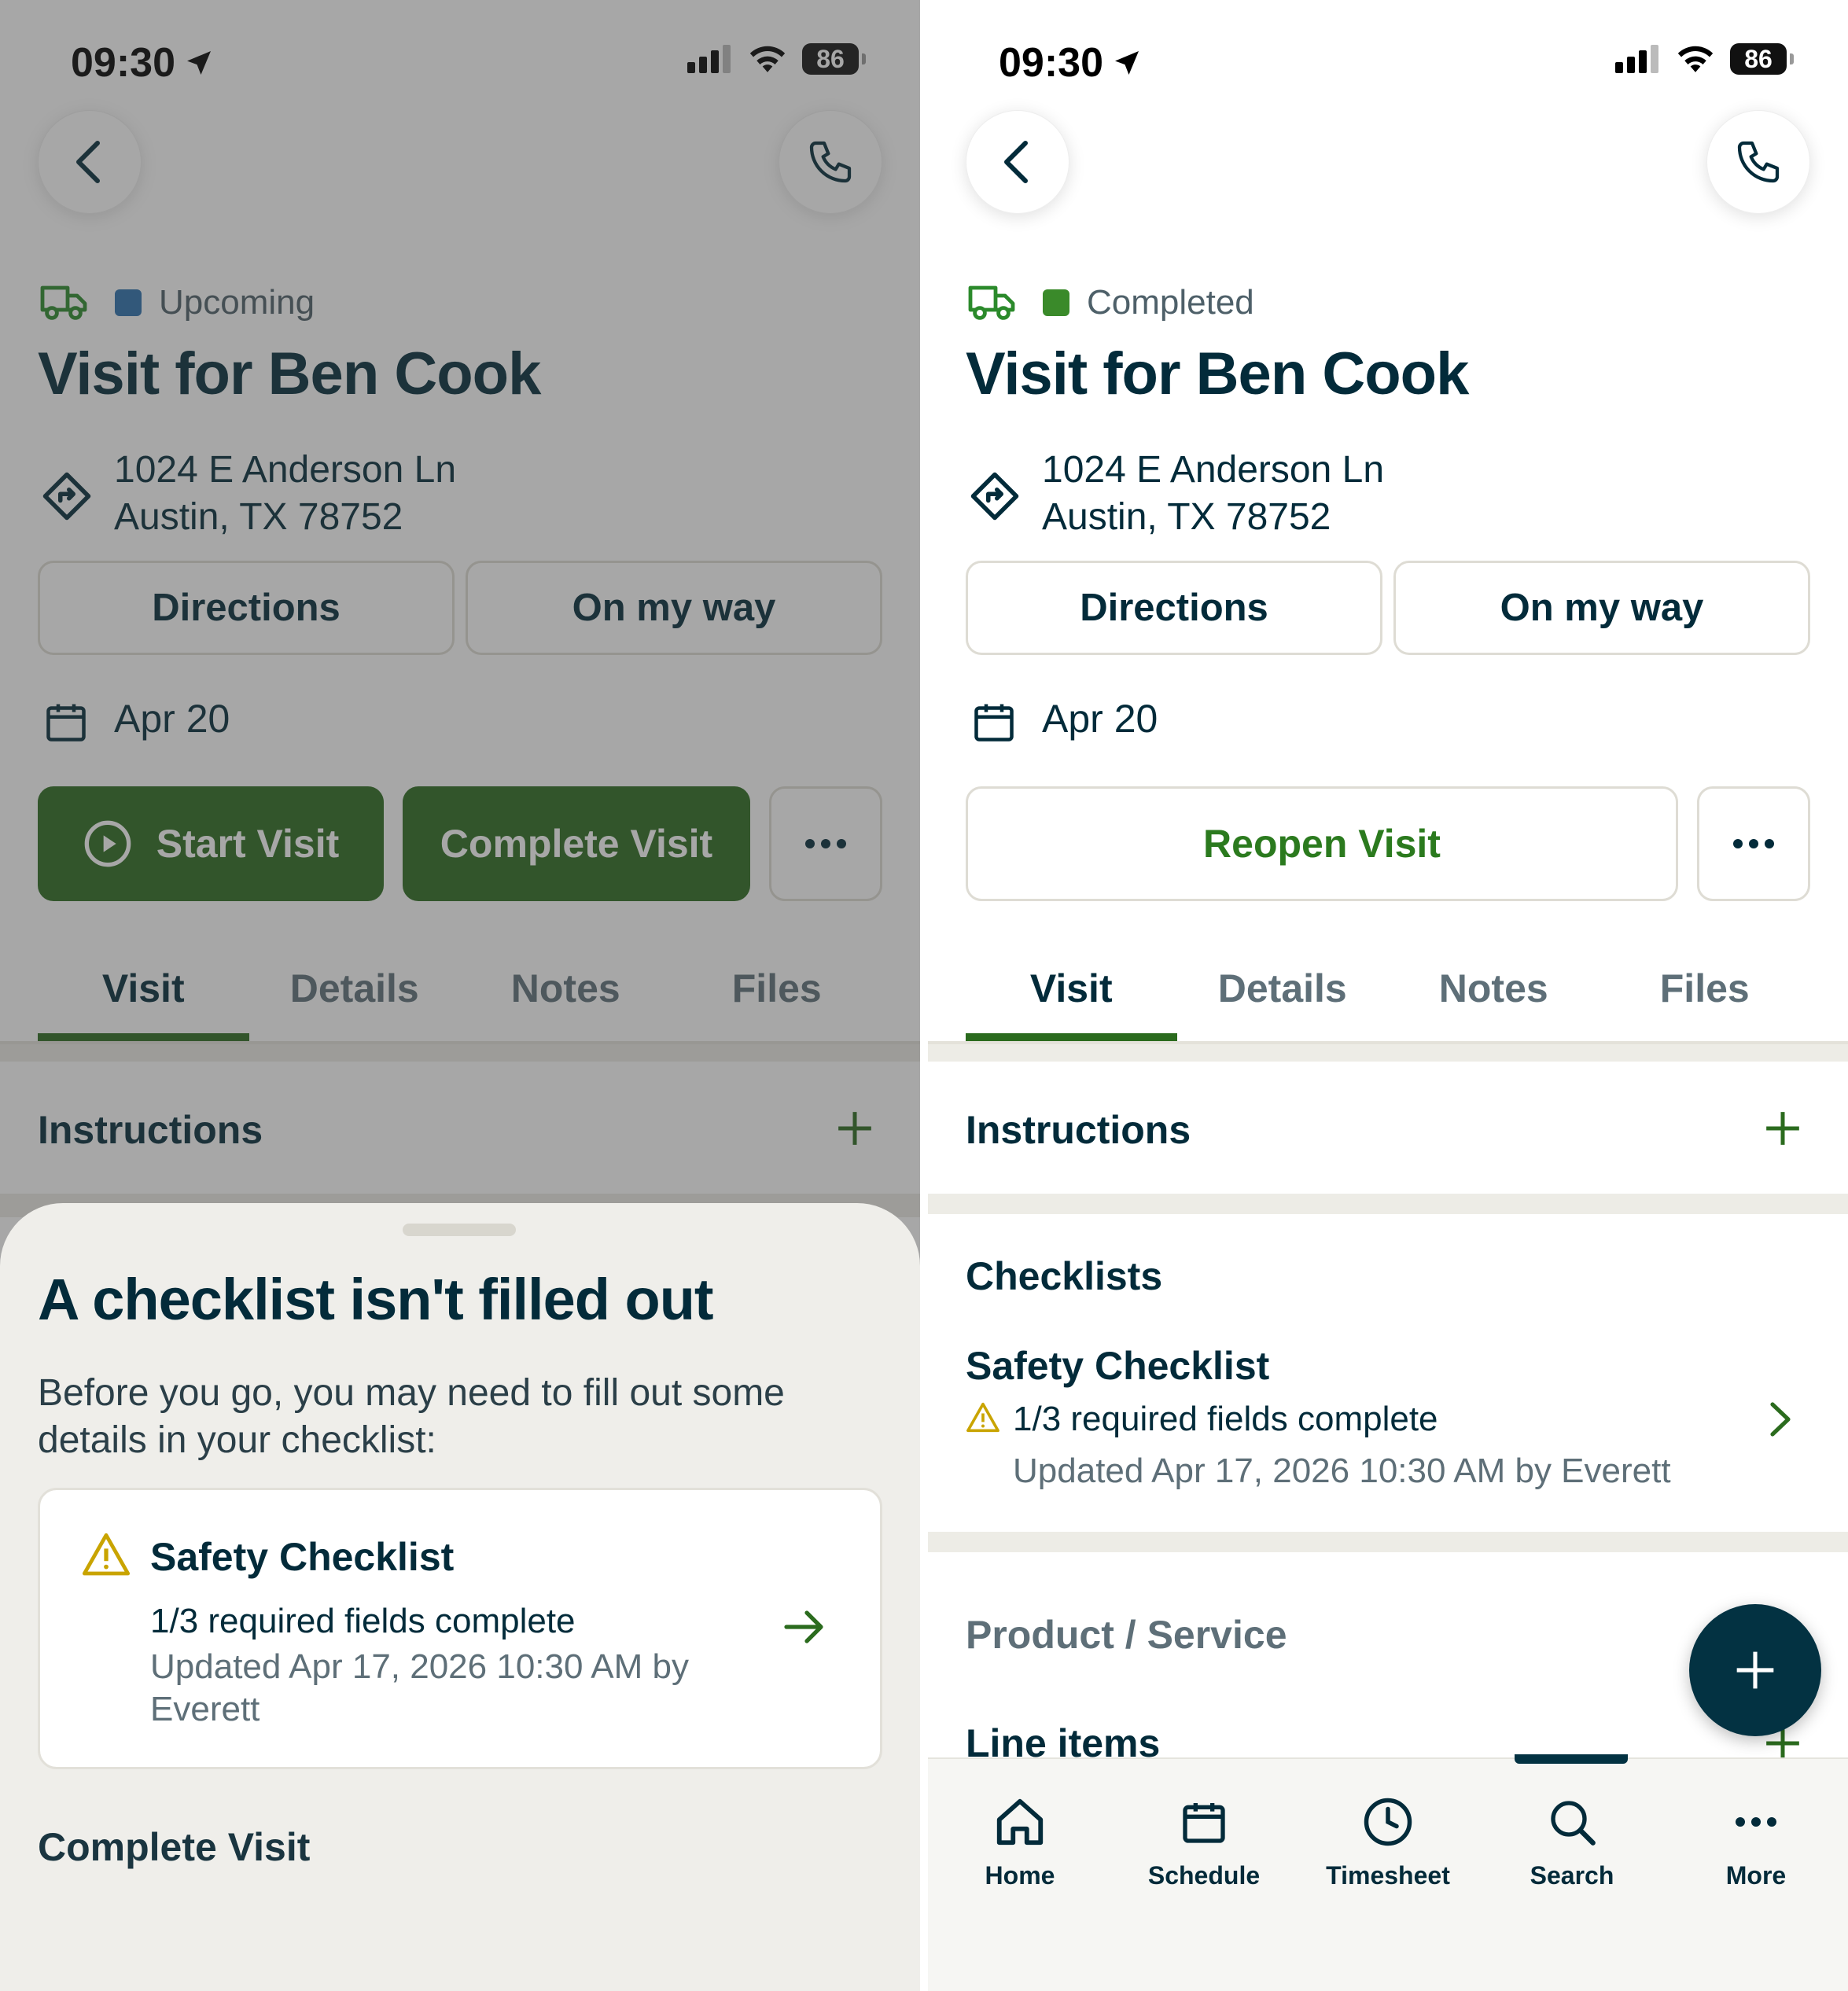  I want to click on search-icon, so click(1573, 1823).